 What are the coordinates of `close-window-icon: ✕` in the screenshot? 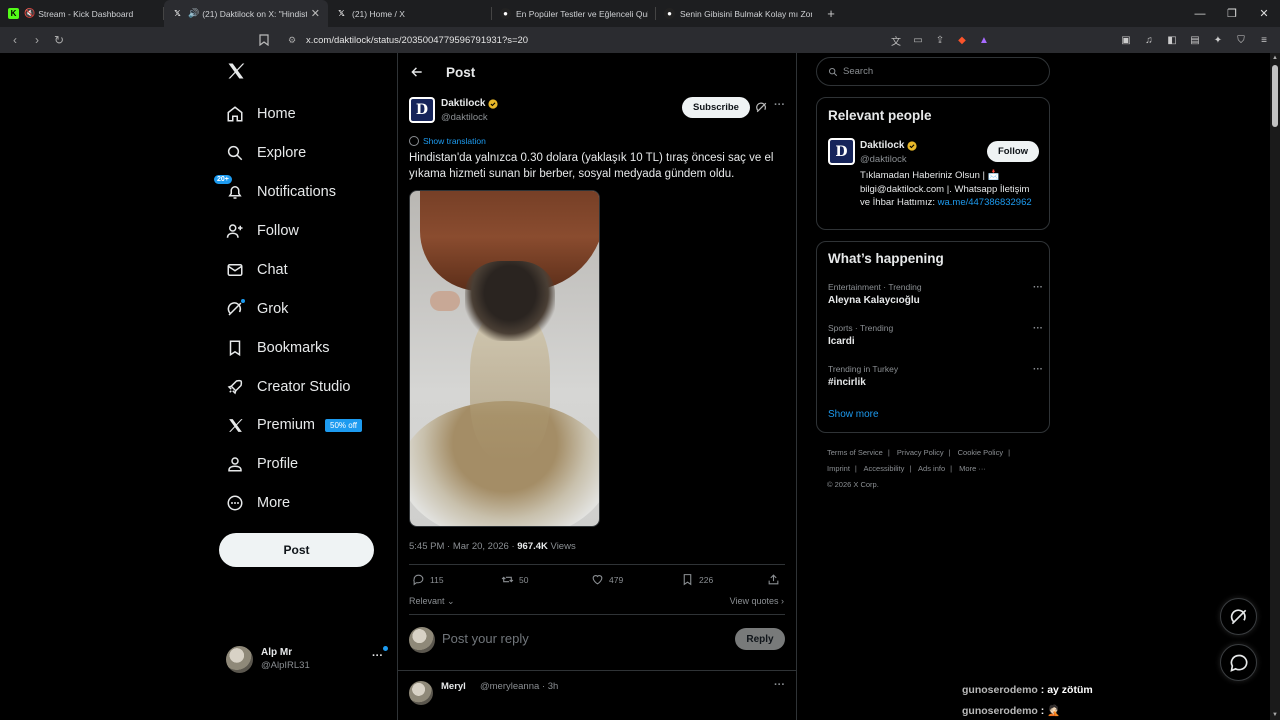 It's located at (1264, 13).